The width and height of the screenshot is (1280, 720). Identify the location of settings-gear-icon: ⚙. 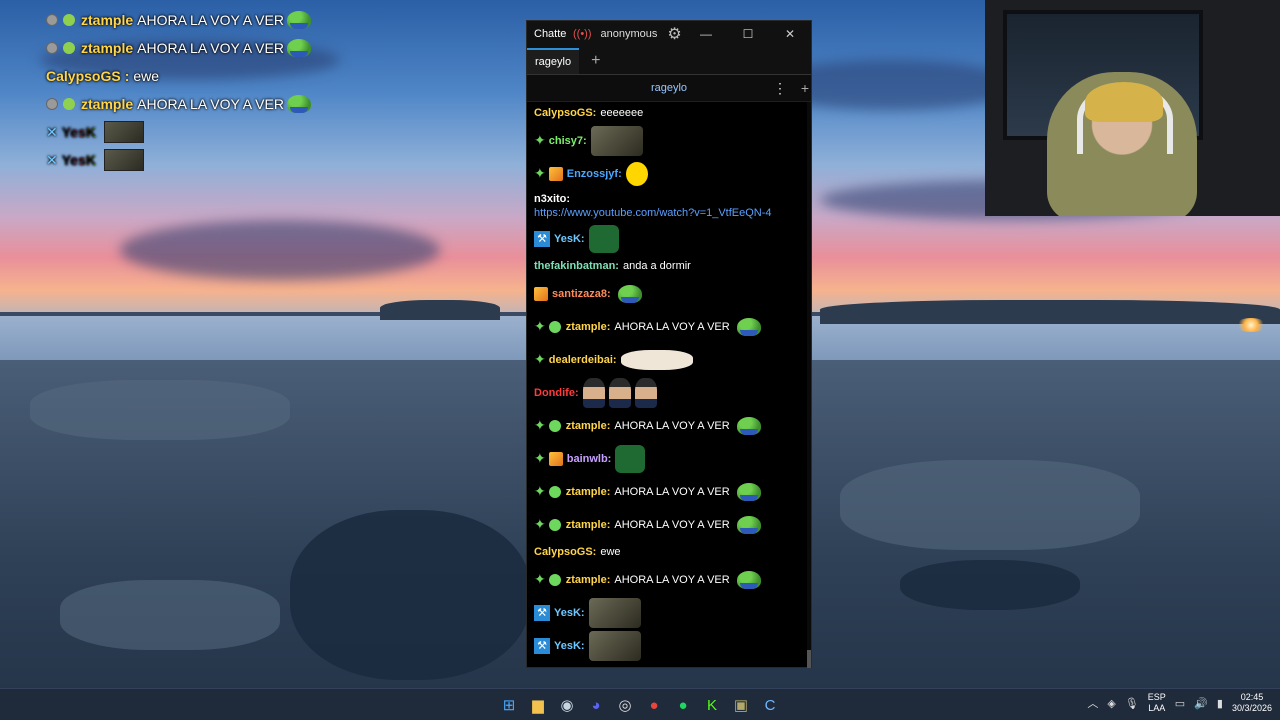
(674, 34).